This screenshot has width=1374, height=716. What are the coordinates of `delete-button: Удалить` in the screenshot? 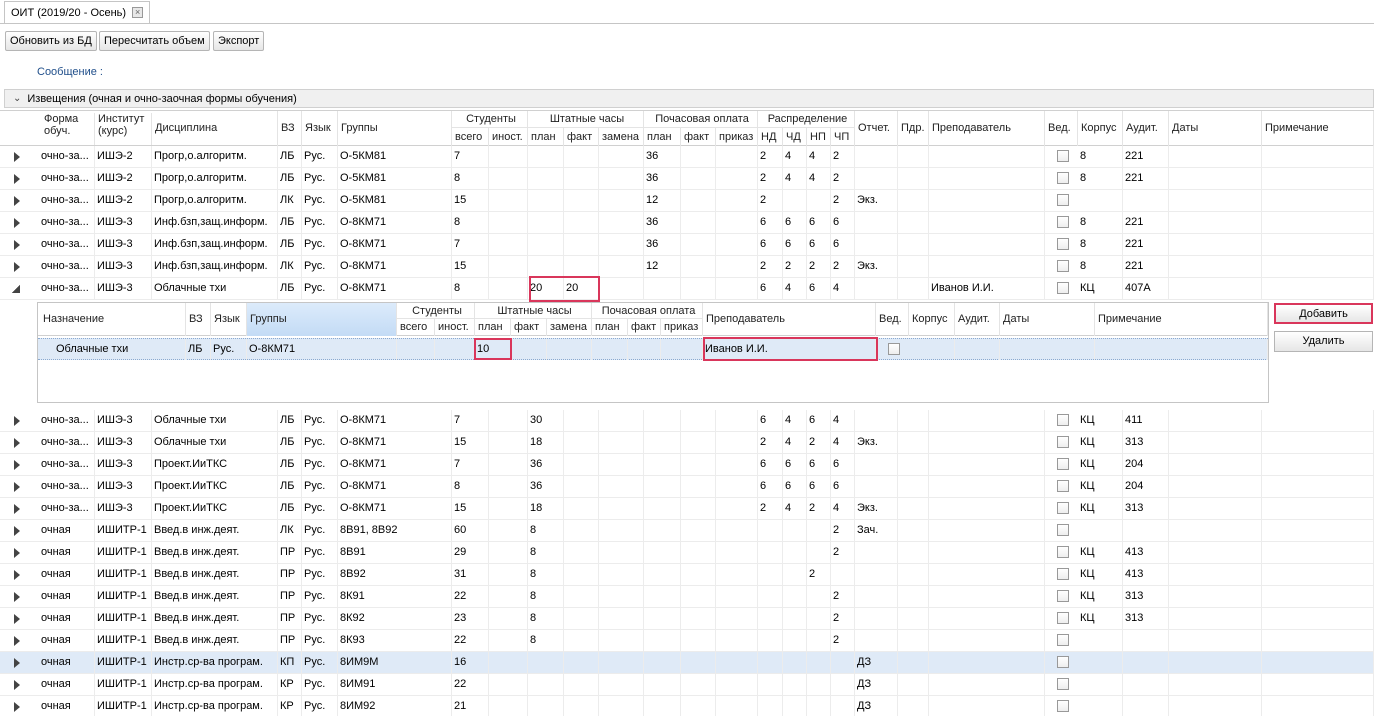 It's located at (1323, 341).